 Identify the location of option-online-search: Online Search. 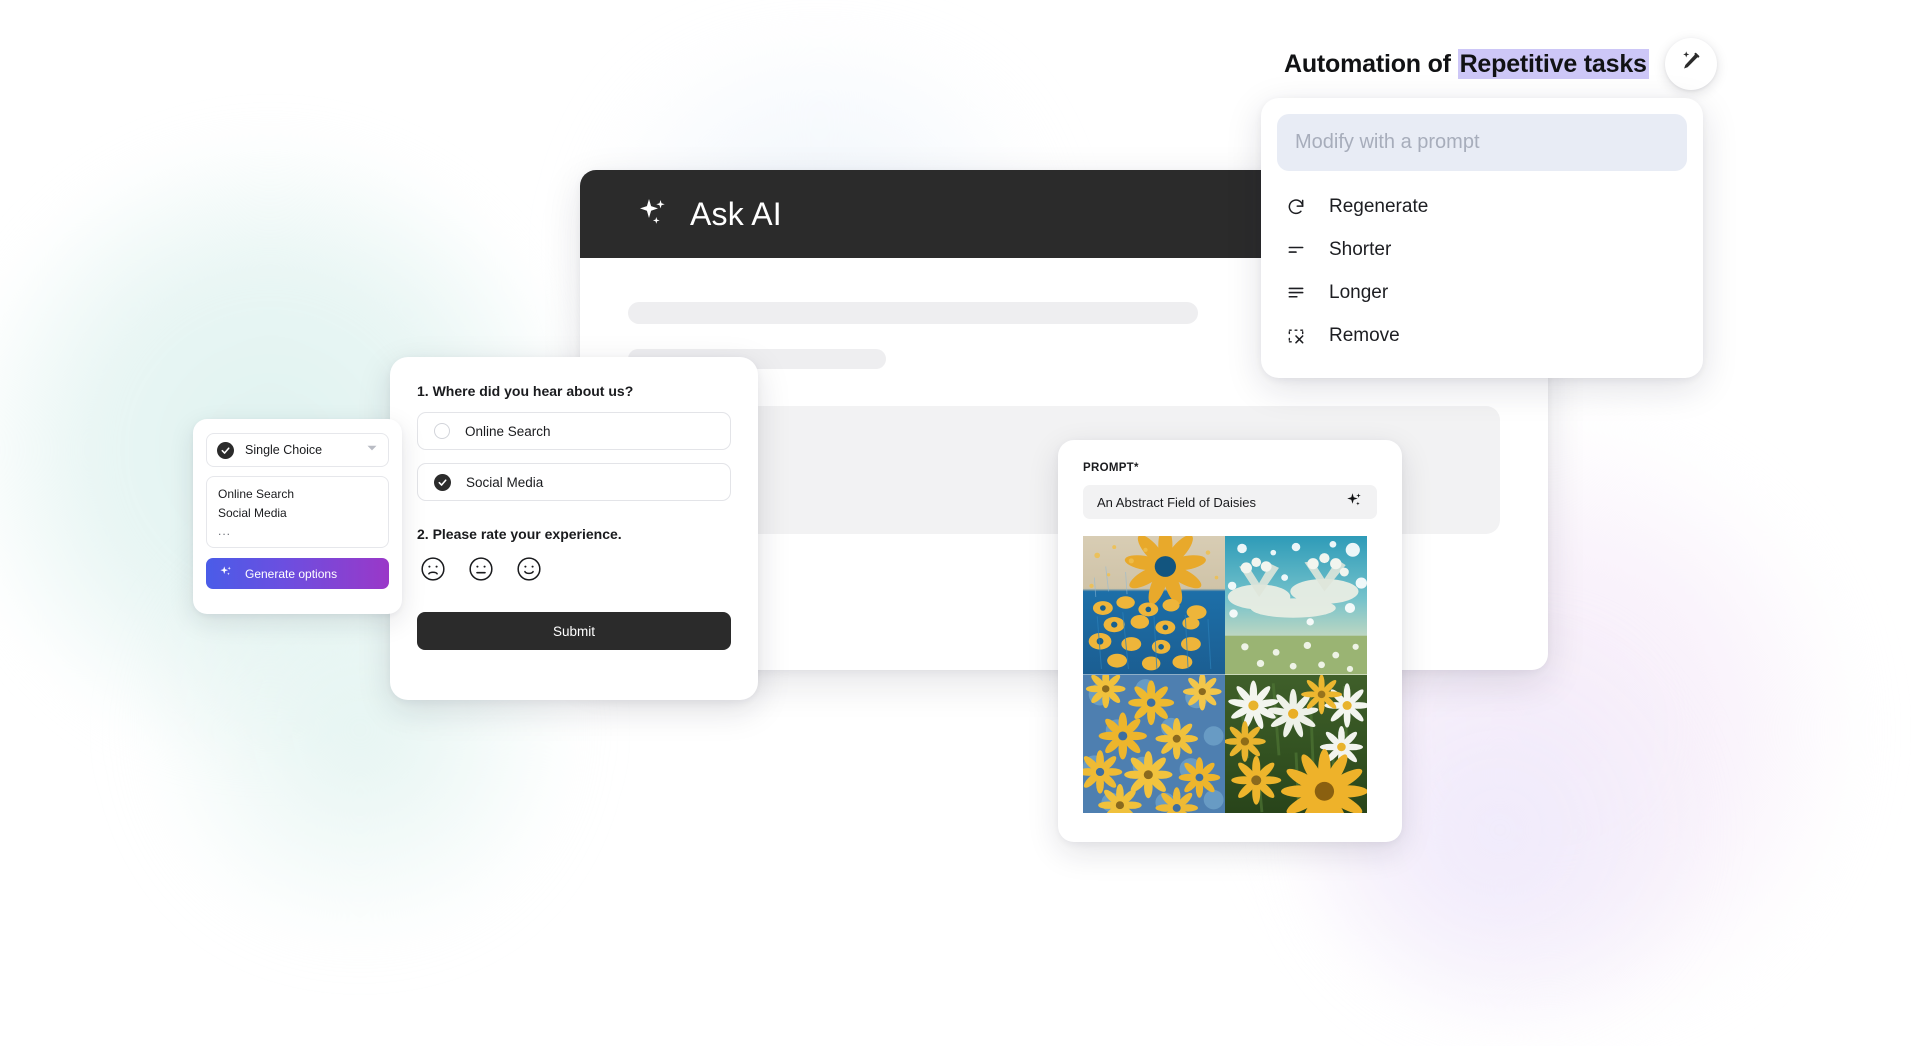
(574, 431).